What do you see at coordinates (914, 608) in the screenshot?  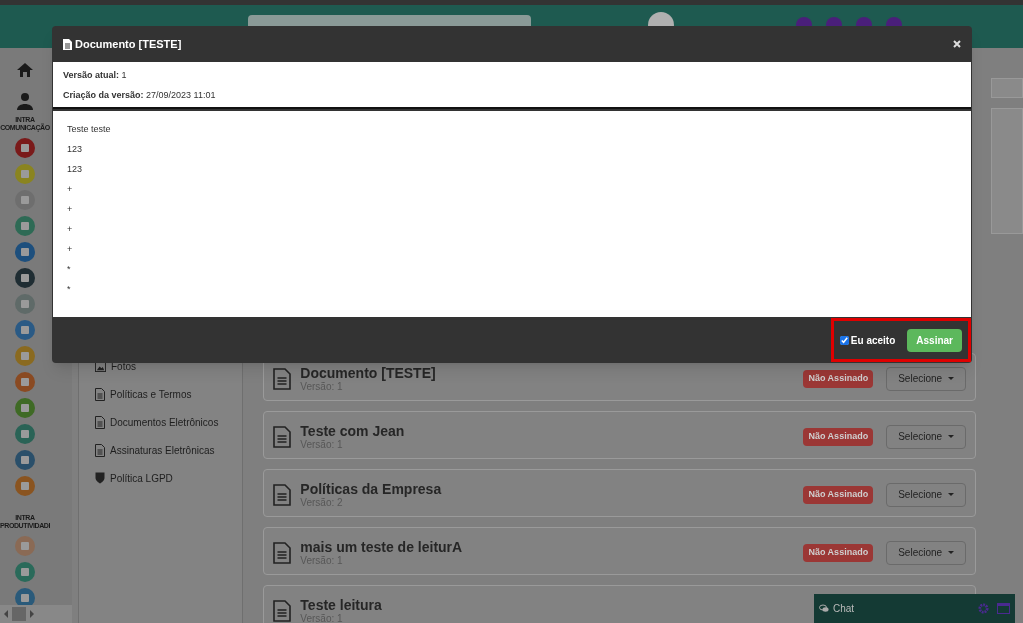 I see `chat-bar: Chat` at bounding box center [914, 608].